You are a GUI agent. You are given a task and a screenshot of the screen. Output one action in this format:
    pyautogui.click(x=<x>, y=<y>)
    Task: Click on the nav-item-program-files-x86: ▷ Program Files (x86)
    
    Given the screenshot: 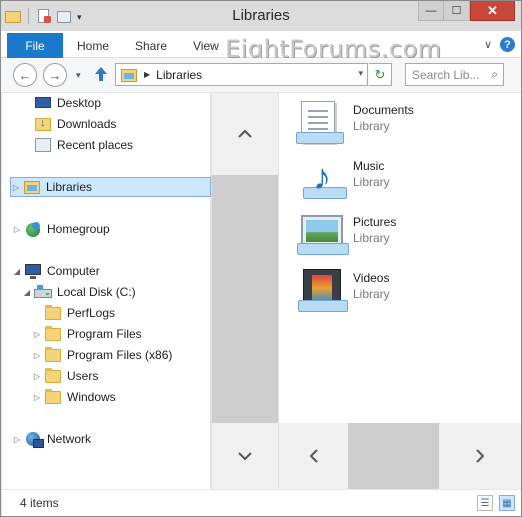 What is the action you would take?
    pyautogui.click(x=102, y=355)
    